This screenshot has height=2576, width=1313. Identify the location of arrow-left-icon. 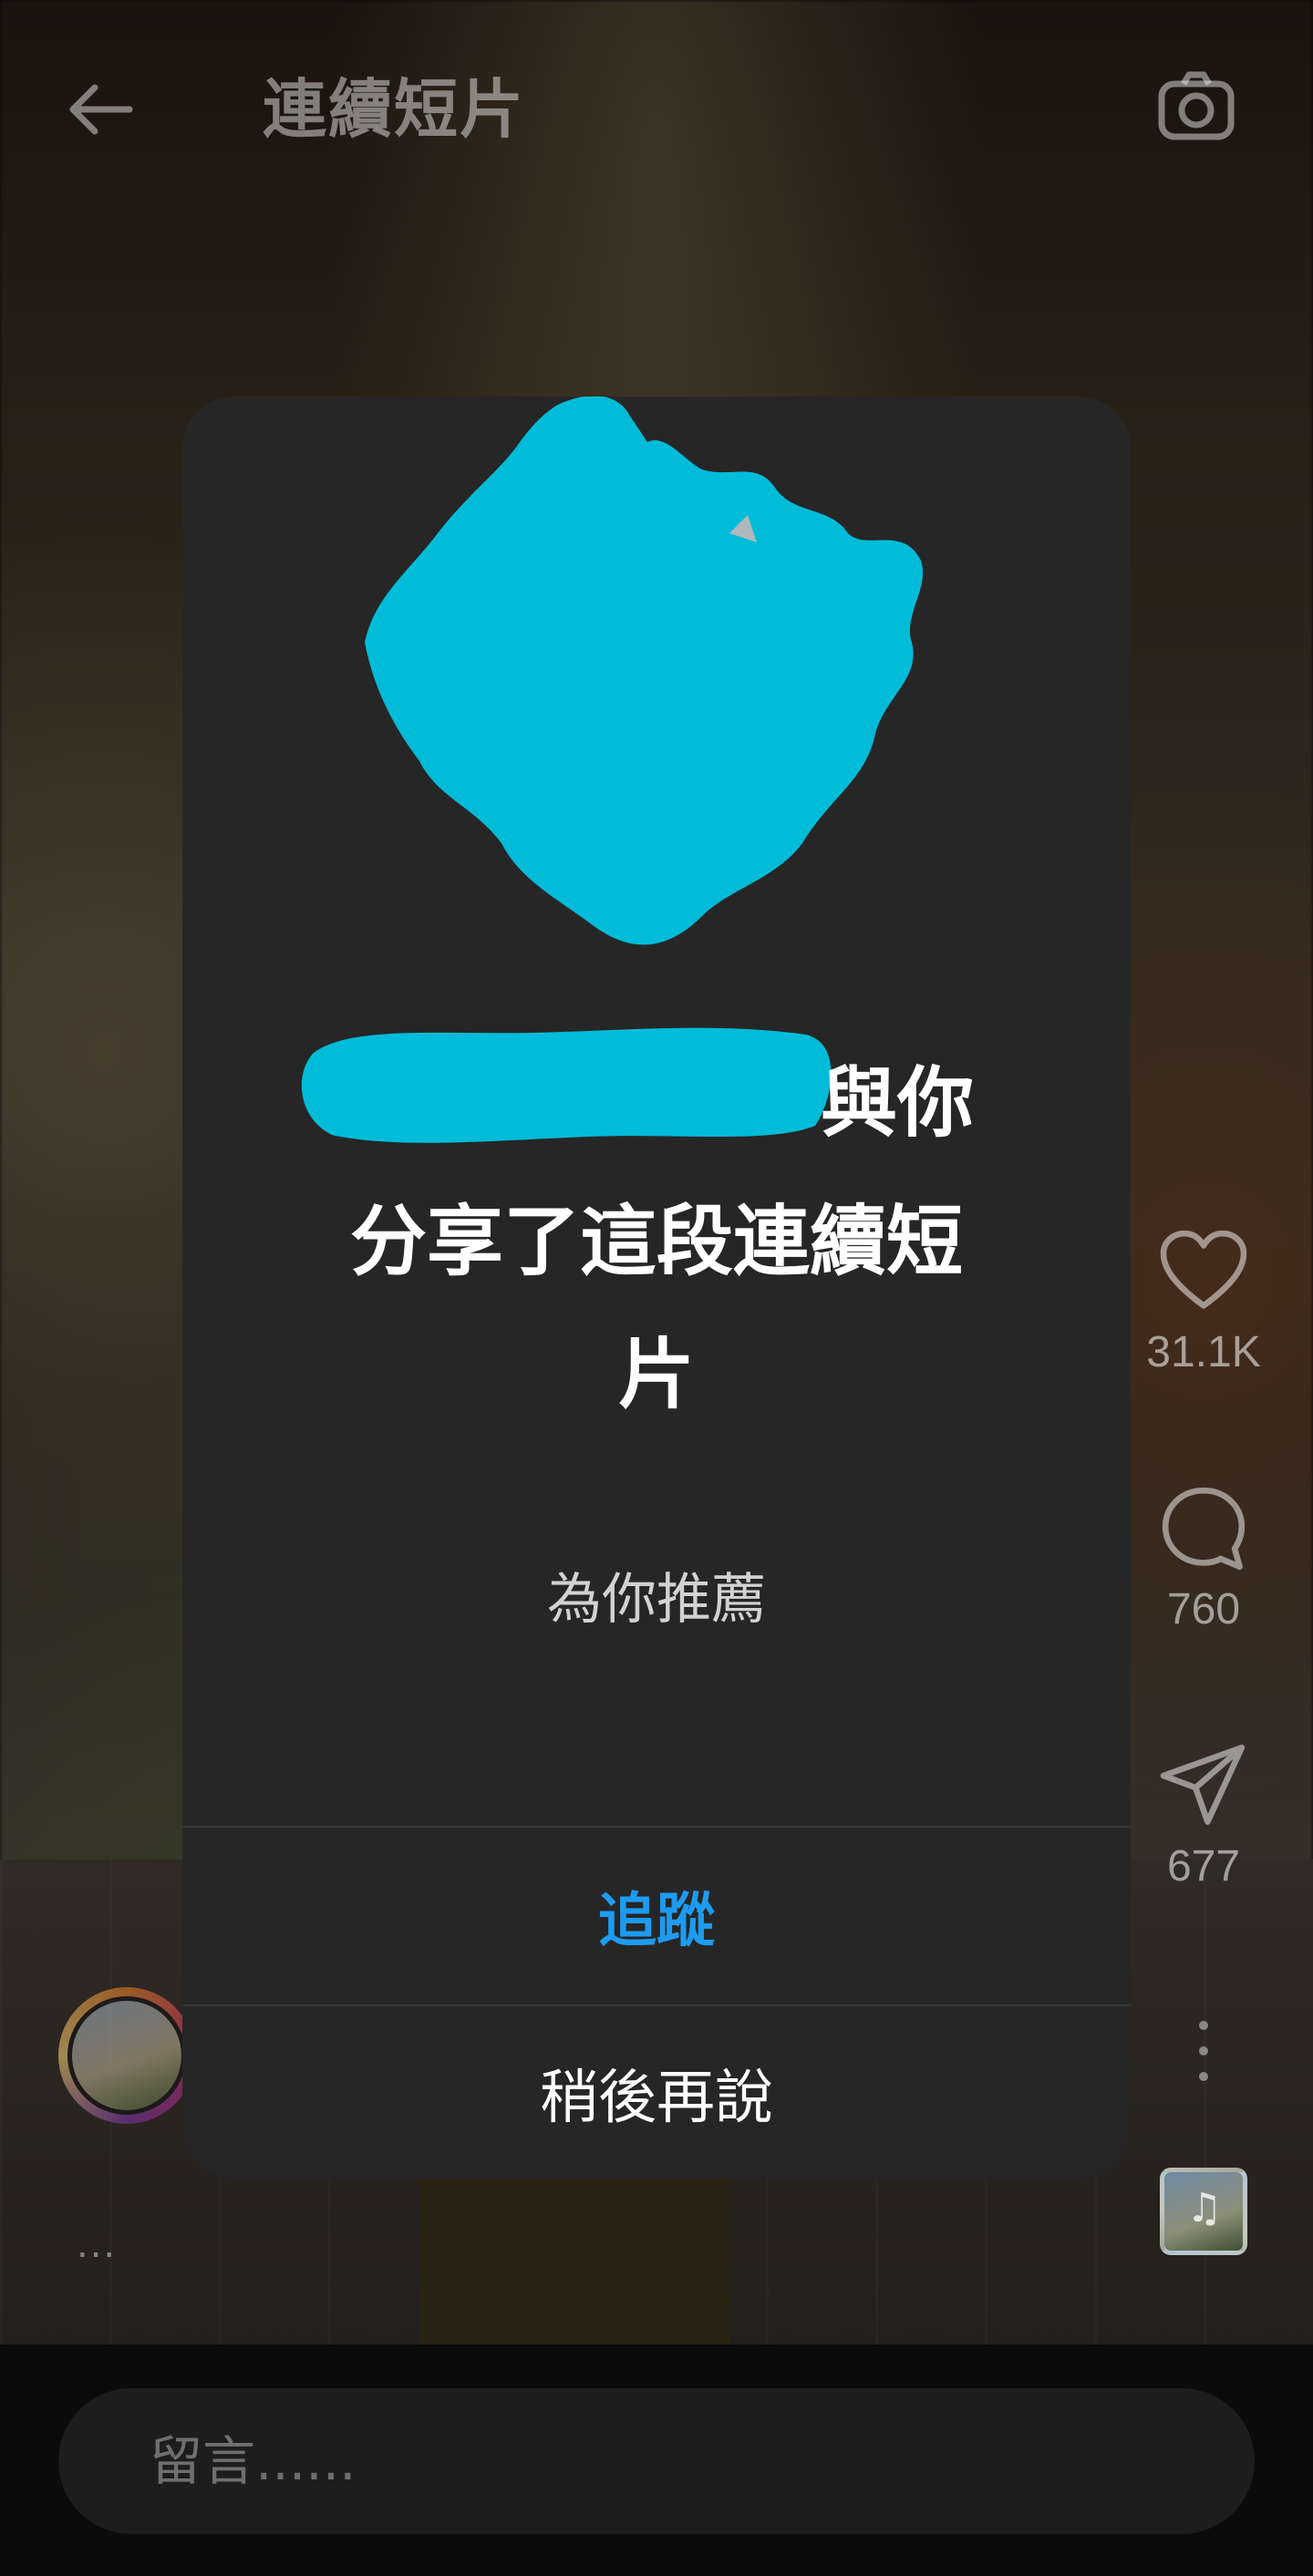
(100, 109).